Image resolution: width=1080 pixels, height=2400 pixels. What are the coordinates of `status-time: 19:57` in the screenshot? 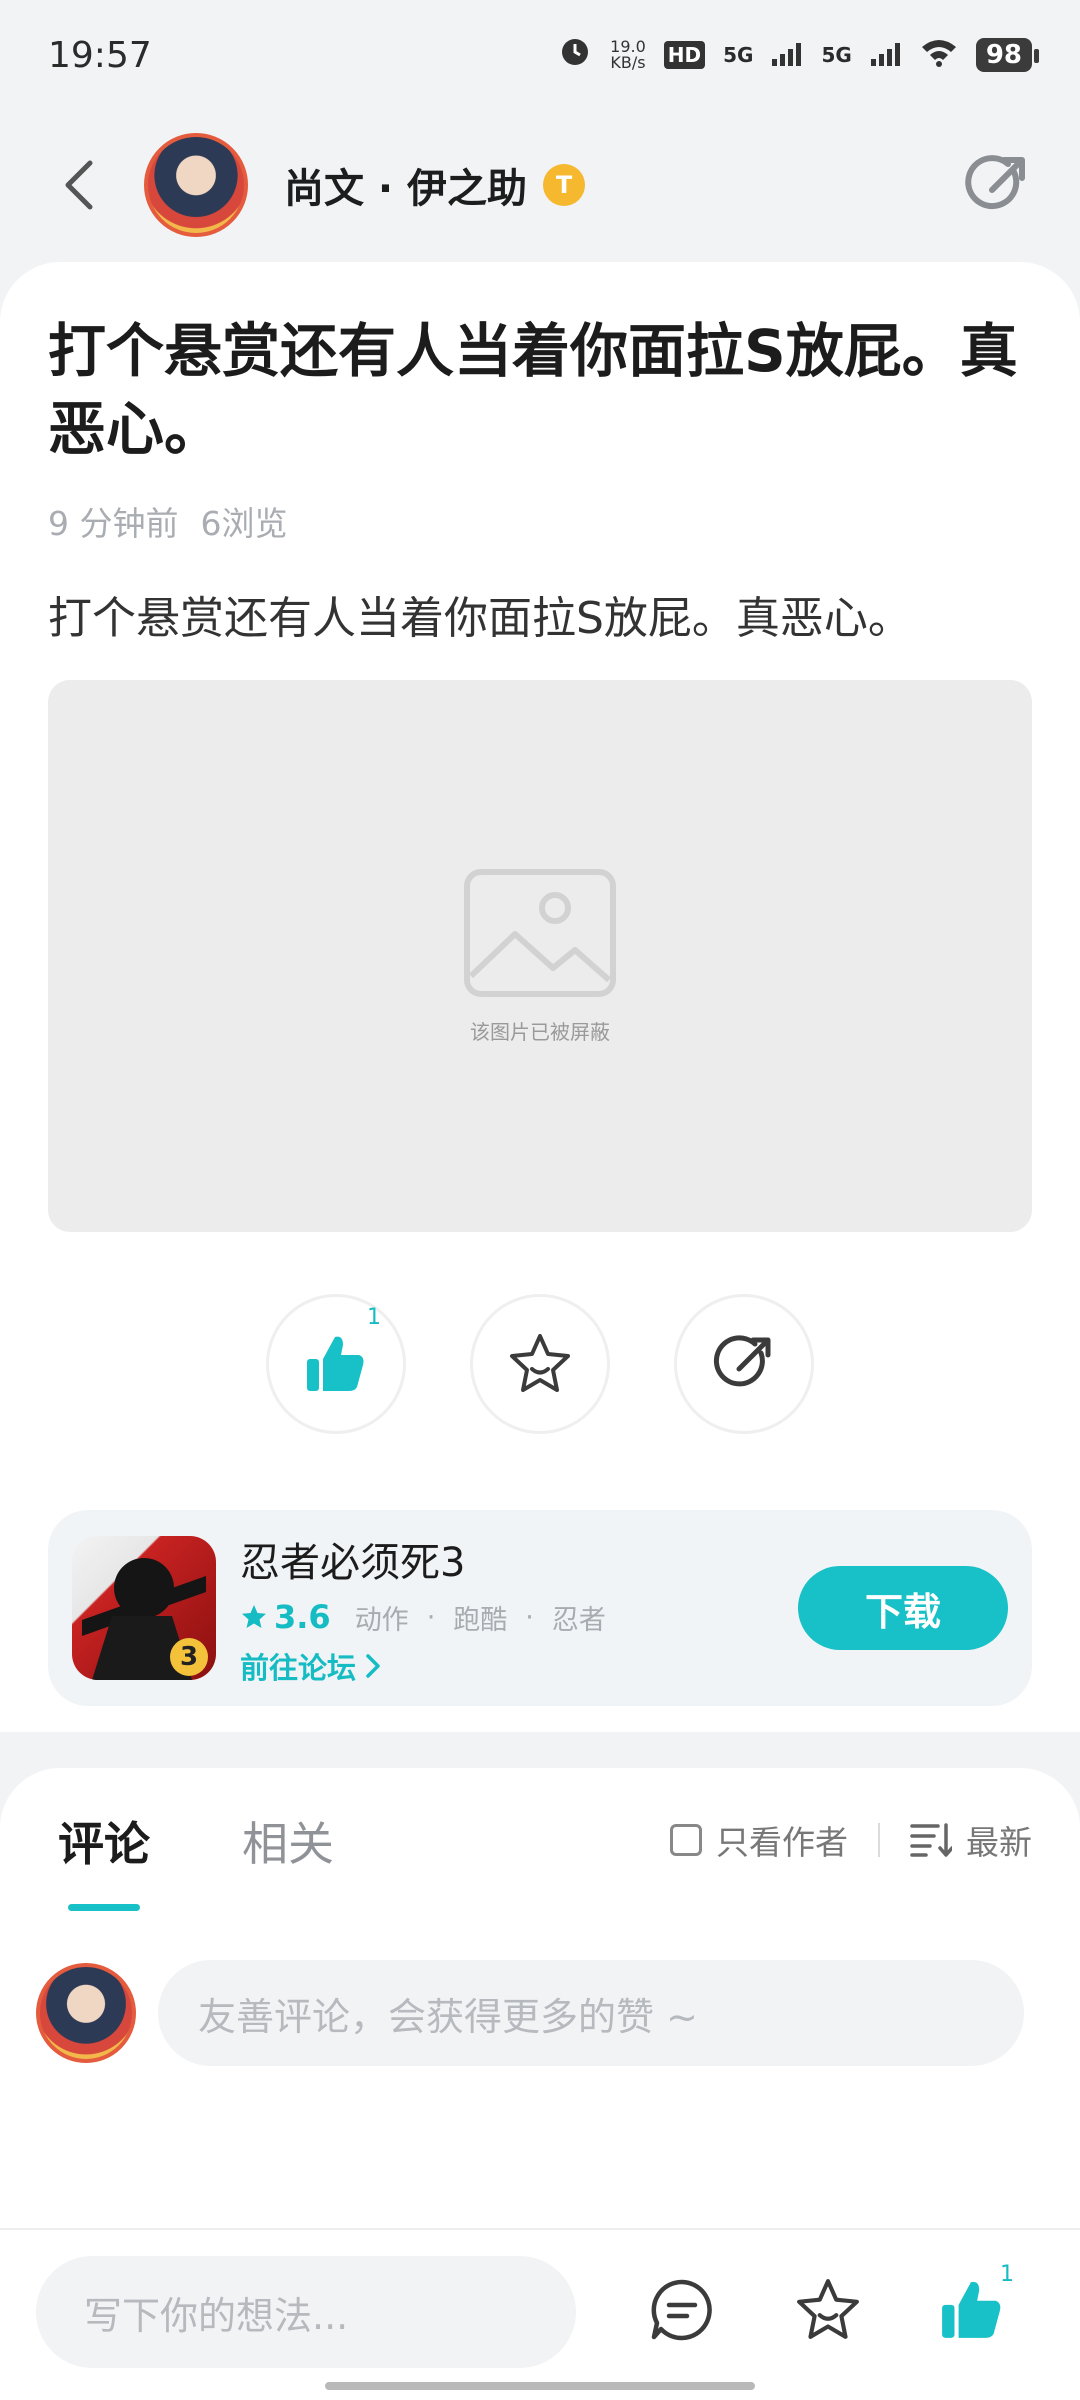 It's located at (100, 55).